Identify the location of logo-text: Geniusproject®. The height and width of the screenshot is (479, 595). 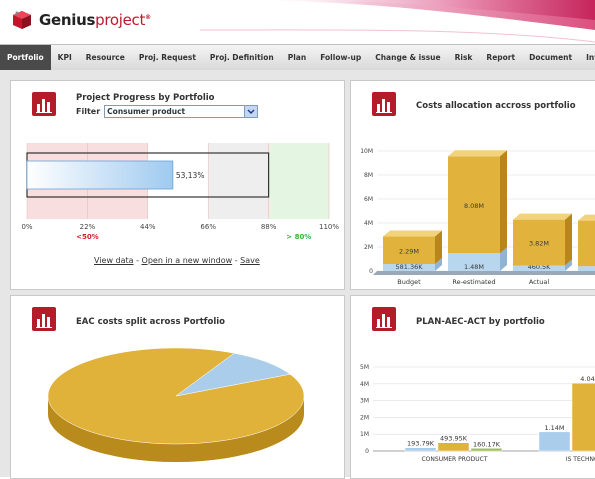
(95, 20).